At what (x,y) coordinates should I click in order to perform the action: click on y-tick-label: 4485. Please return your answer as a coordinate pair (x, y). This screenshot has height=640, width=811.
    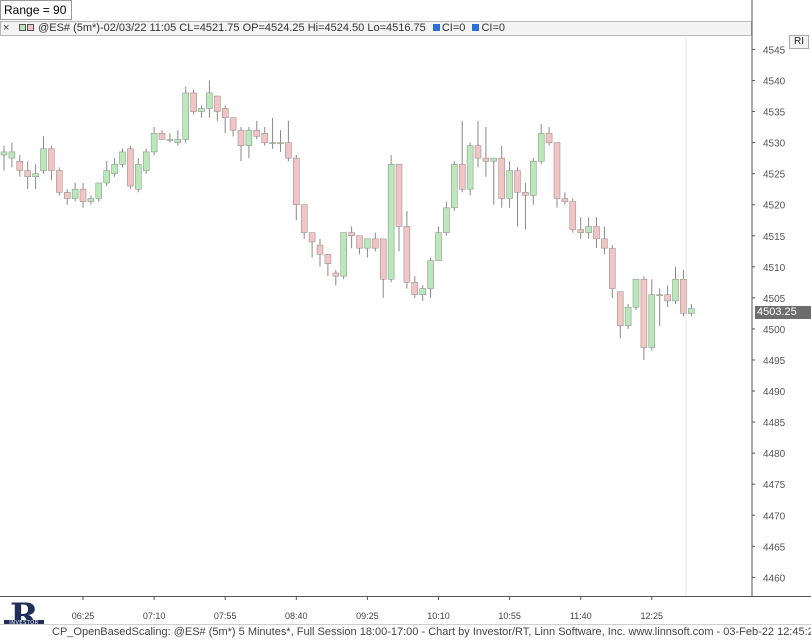
    Looking at the image, I should click on (774, 423).